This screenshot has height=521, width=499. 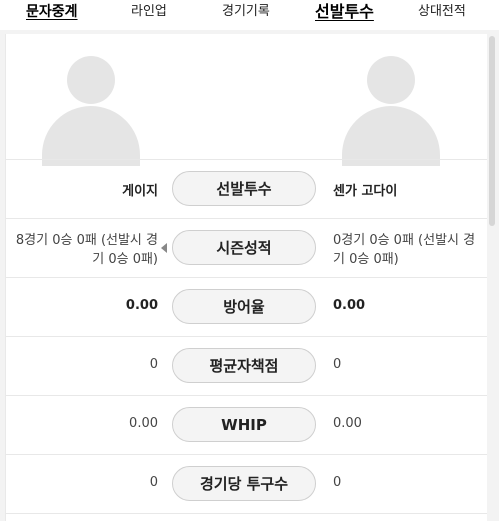 What do you see at coordinates (153, 482) in the screenshot?
I see `left-pitches-per-game: 0` at bounding box center [153, 482].